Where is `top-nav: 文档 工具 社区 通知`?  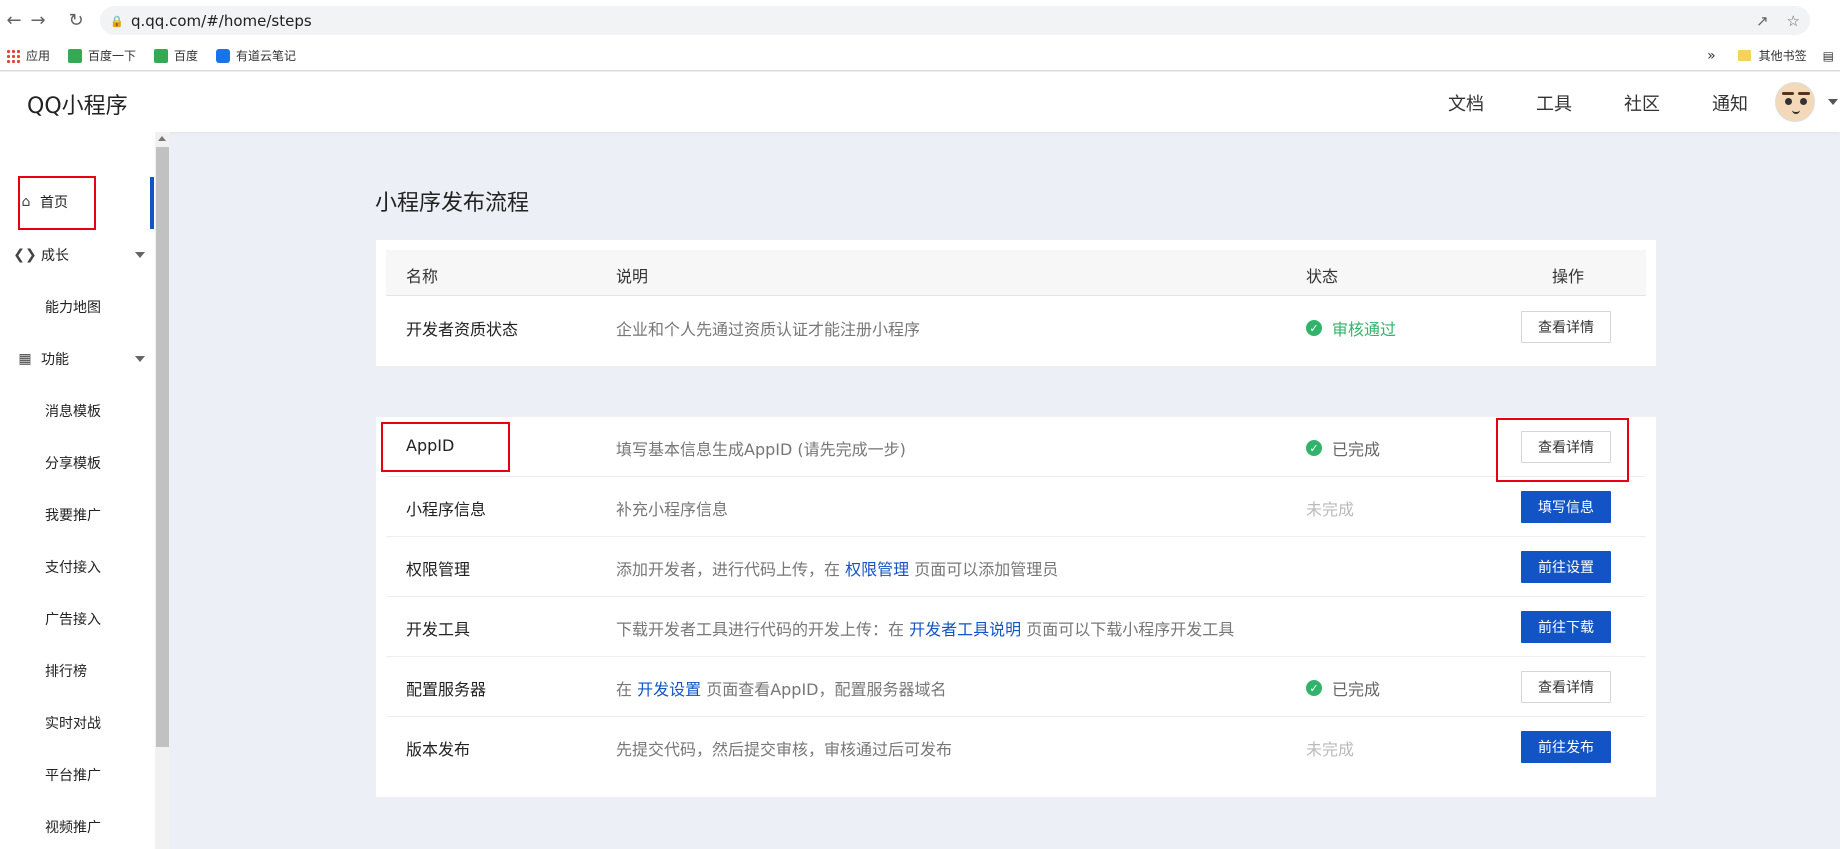 top-nav: 文档 工具 社区 通知 is located at coordinates (1572, 103).